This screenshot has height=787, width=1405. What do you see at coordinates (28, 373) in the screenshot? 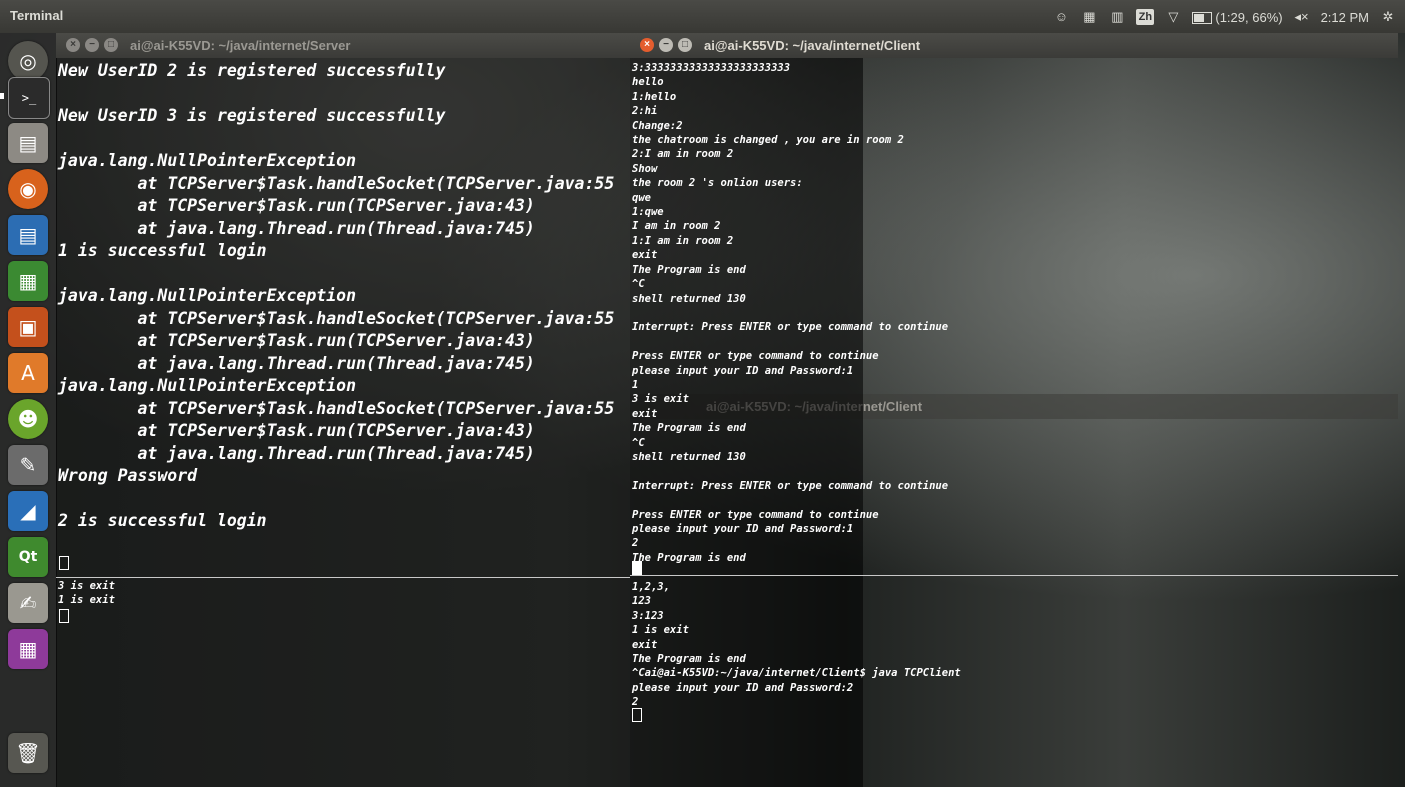
I see `software-center-icon: A` at bounding box center [28, 373].